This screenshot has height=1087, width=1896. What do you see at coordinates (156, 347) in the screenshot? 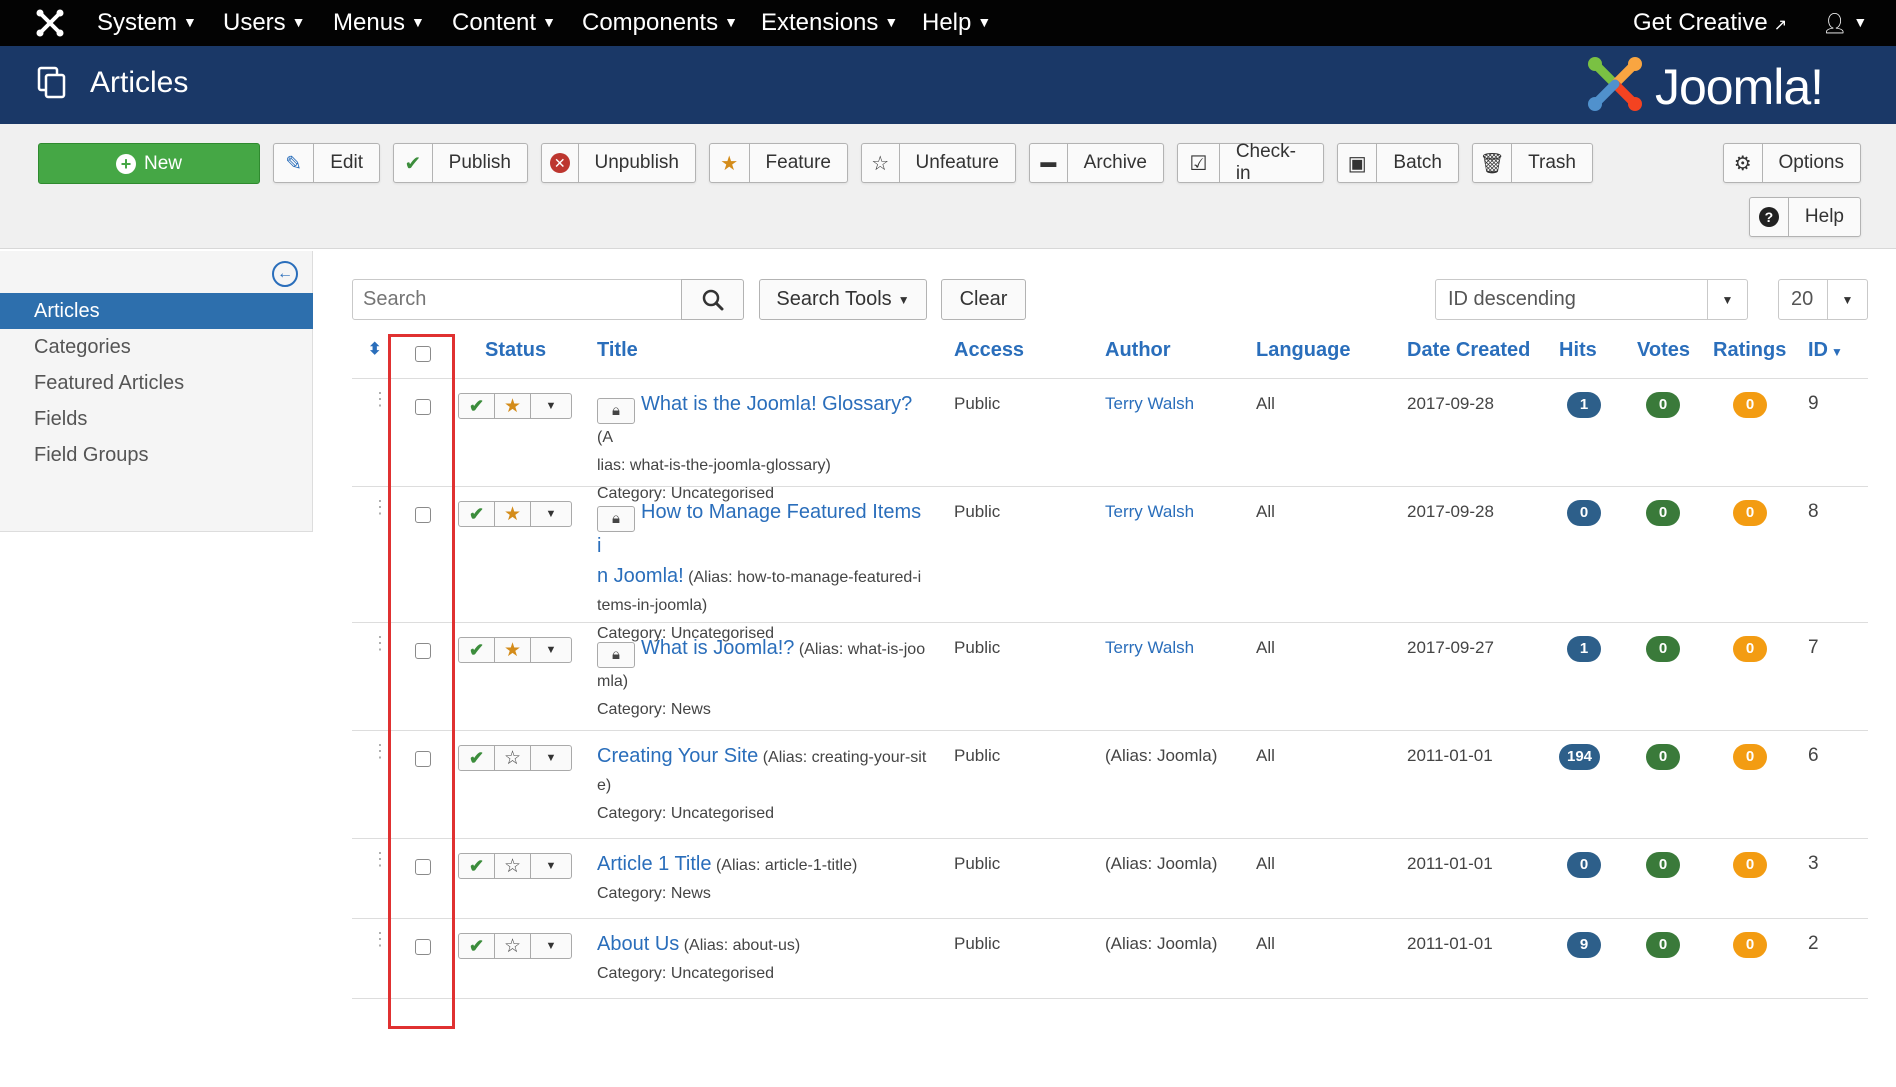
I see `sidebar-item-categories: Categories` at bounding box center [156, 347].